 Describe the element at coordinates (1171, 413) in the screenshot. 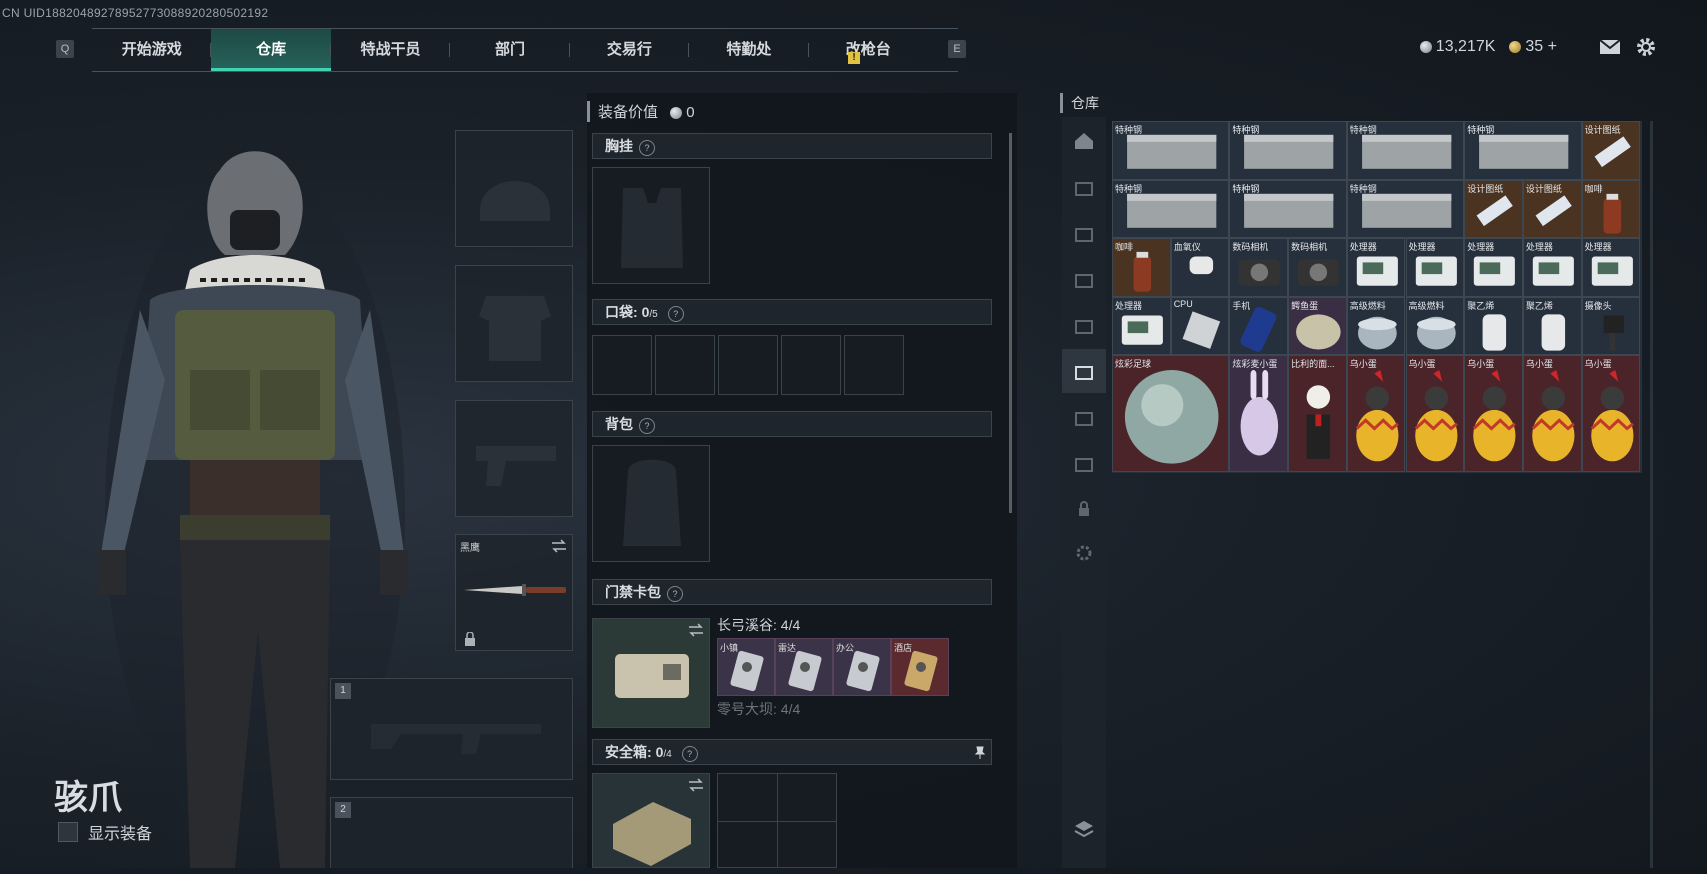

I see `warehouse-item-ball: 炫彩足球` at that location.